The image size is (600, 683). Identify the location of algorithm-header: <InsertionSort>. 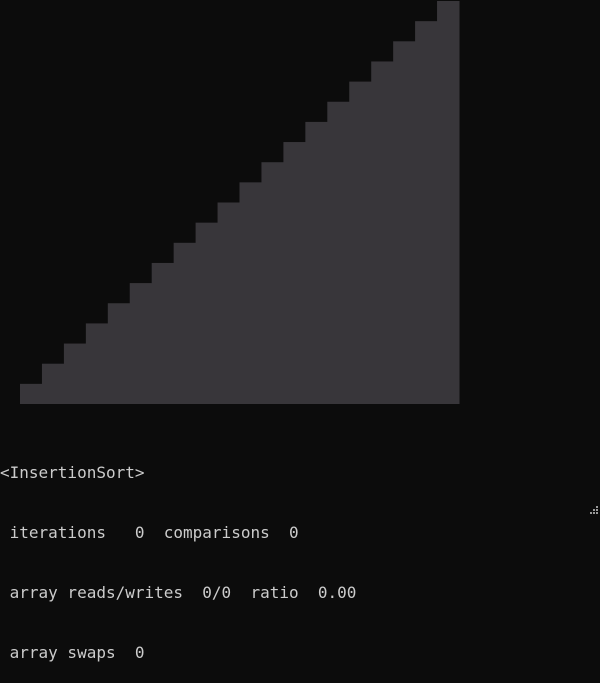
(72, 472).